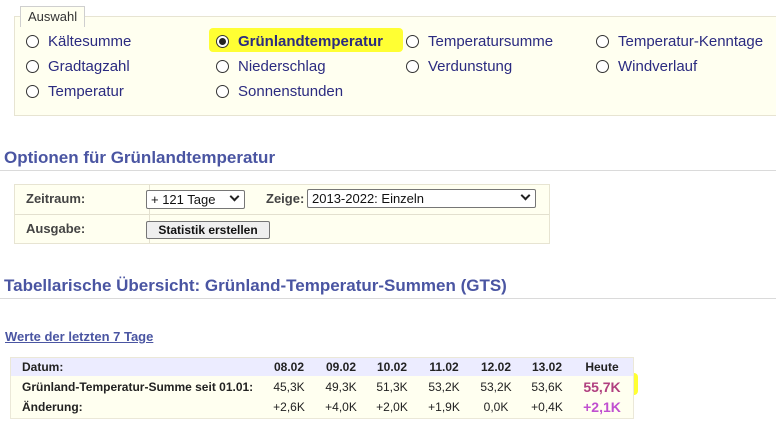  What do you see at coordinates (289, 367) in the screenshot?
I see `header-date: 08.02` at bounding box center [289, 367].